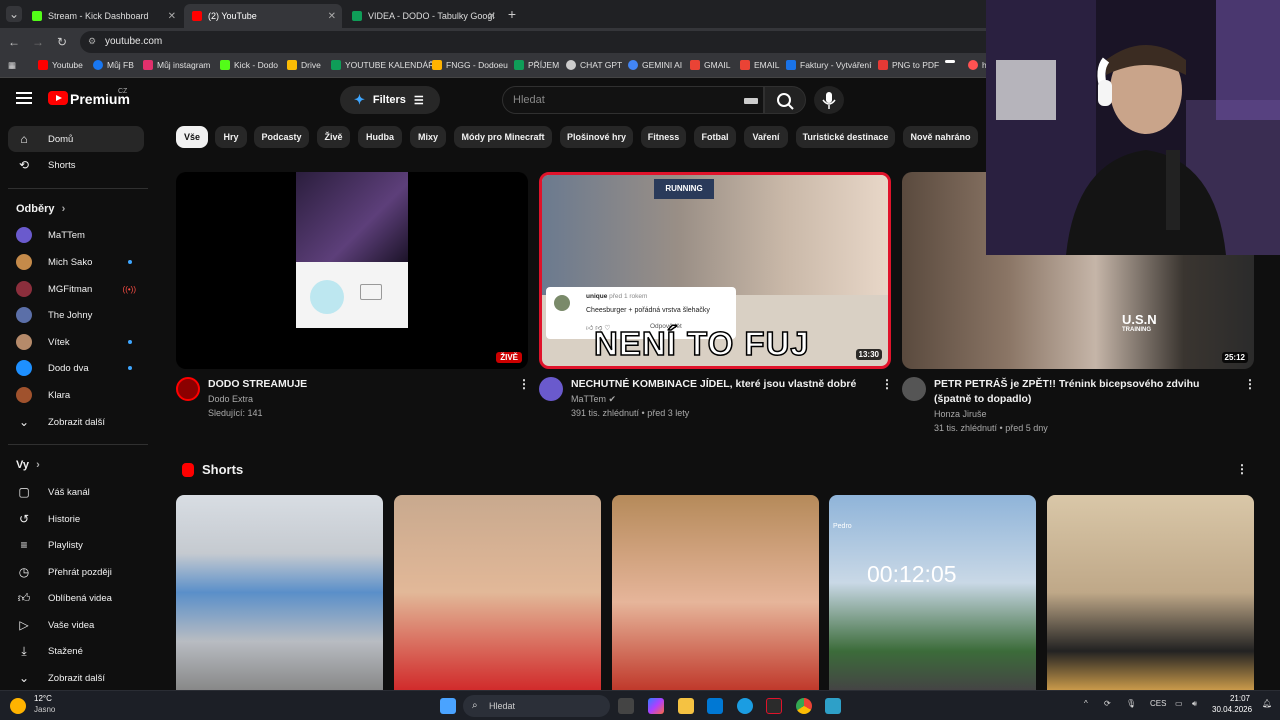 The image size is (1280, 720). What do you see at coordinates (76, 315) in the screenshot?
I see `sidebar-item-the-johny: The Johny` at bounding box center [76, 315].